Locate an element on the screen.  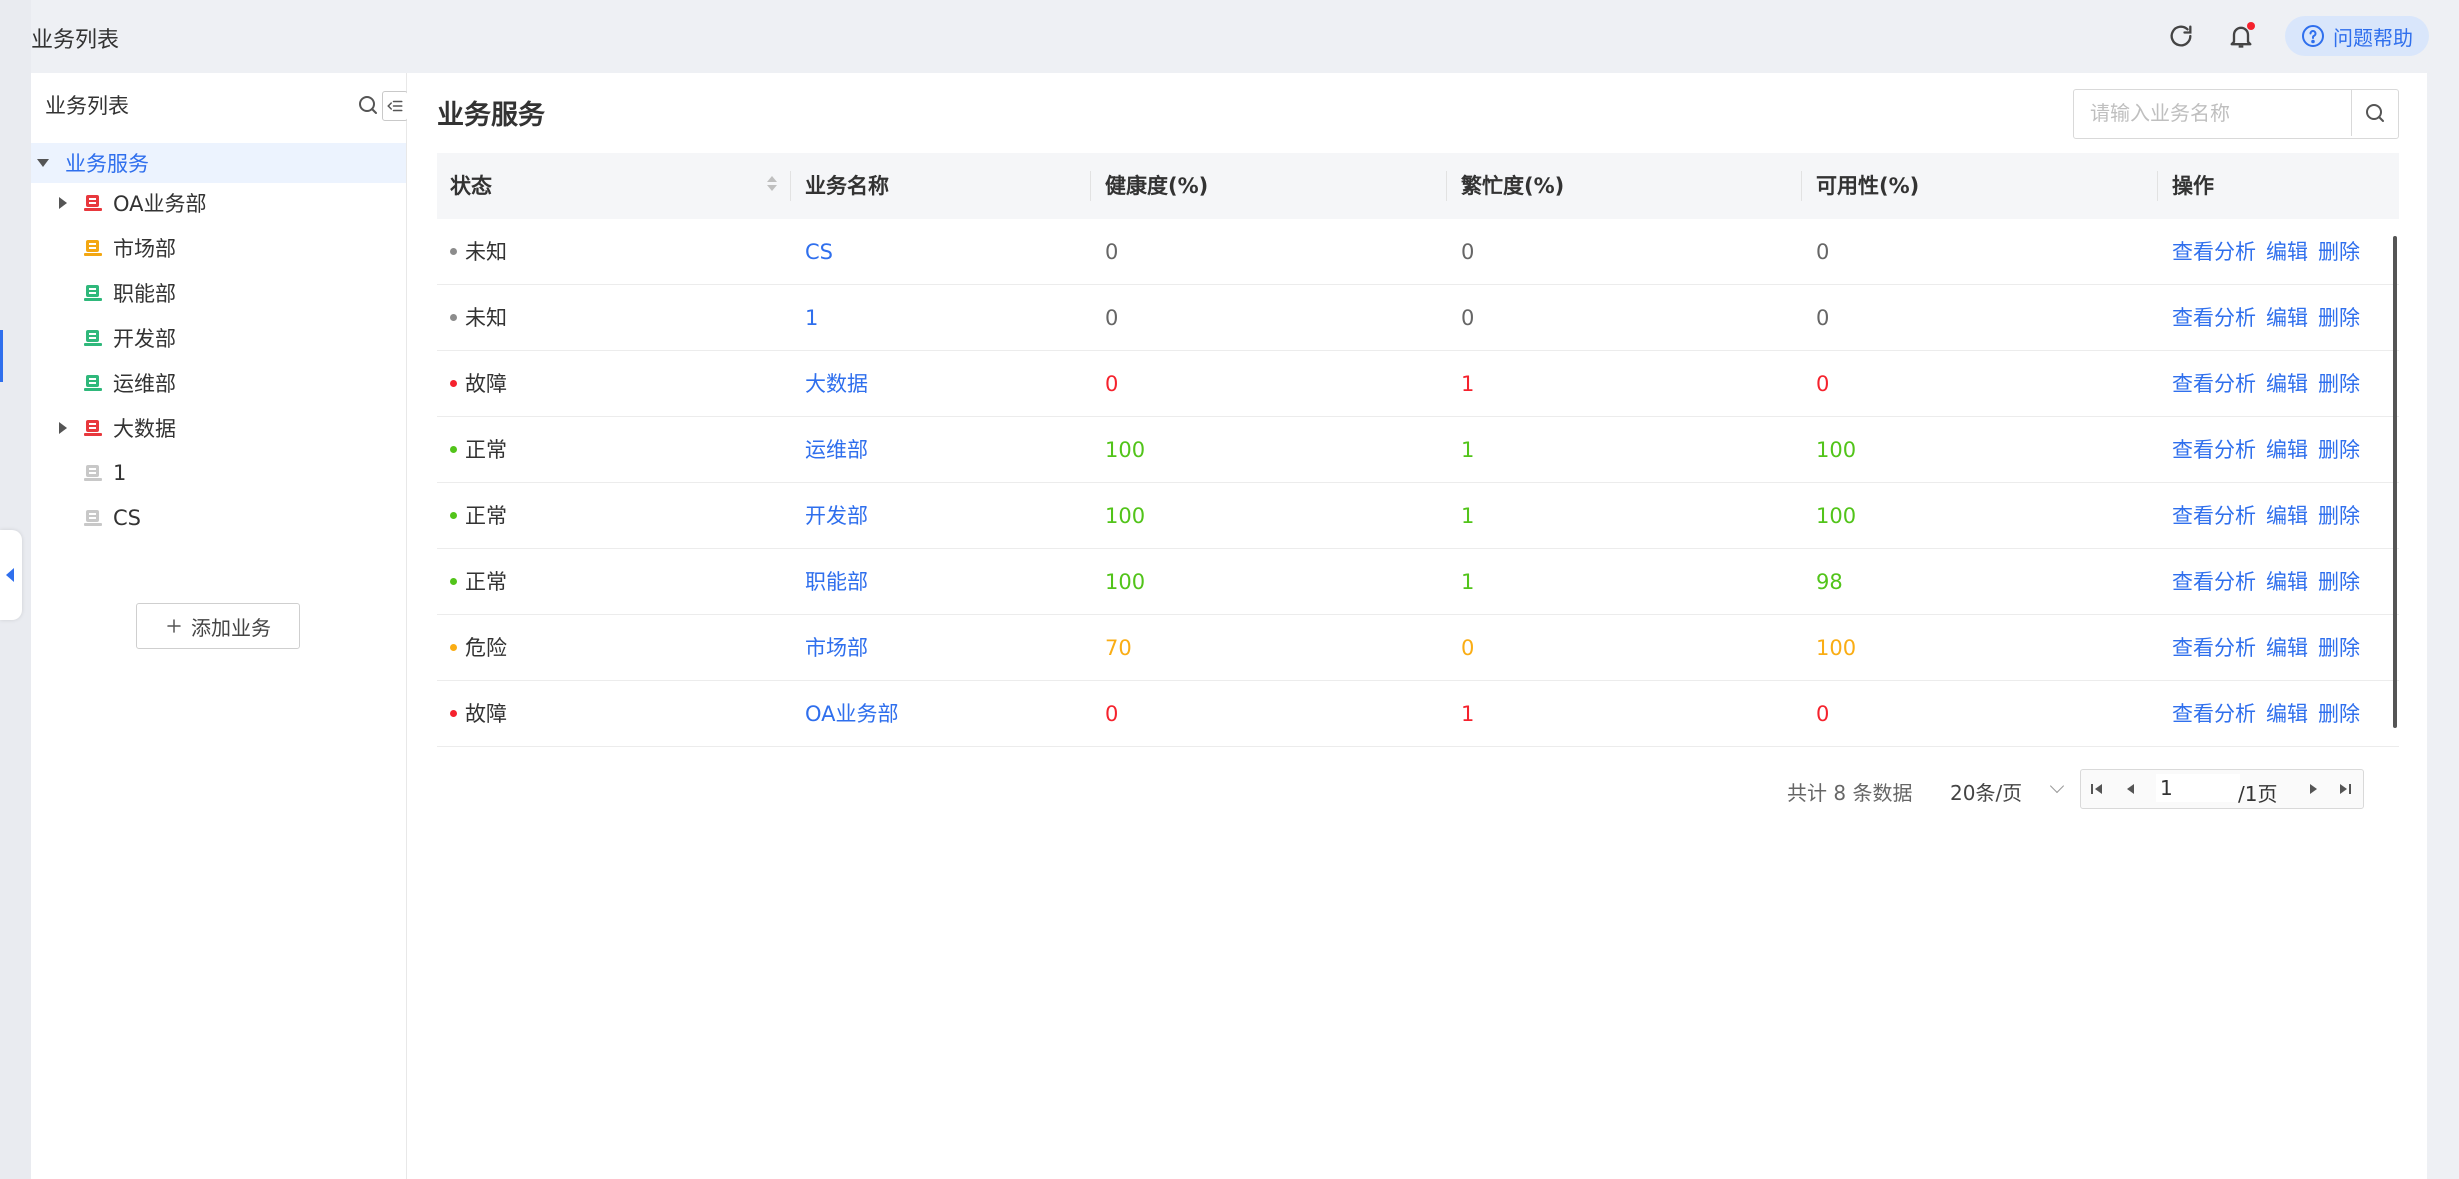
page-number-input is located at coordinates (2198, 788).